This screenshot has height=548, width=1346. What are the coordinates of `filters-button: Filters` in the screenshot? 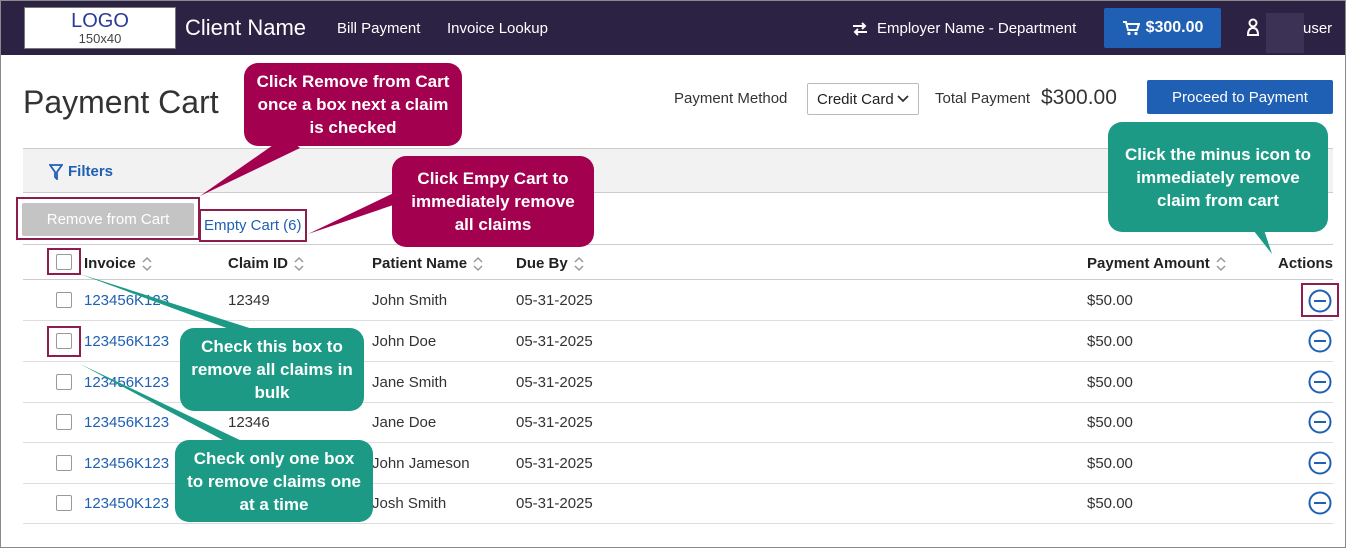 It's located at (81, 171).